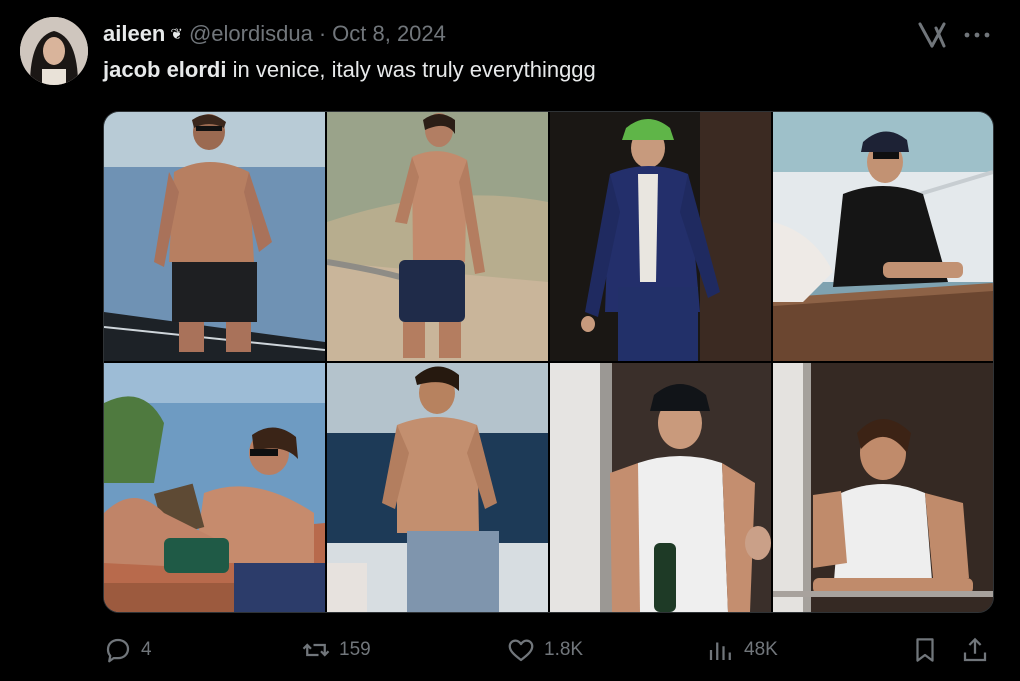 Image resolution: width=1020 pixels, height=681 pixels. Describe the element at coordinates (742, 650) in the screenshot. I see `views-button: 48K` at that location.